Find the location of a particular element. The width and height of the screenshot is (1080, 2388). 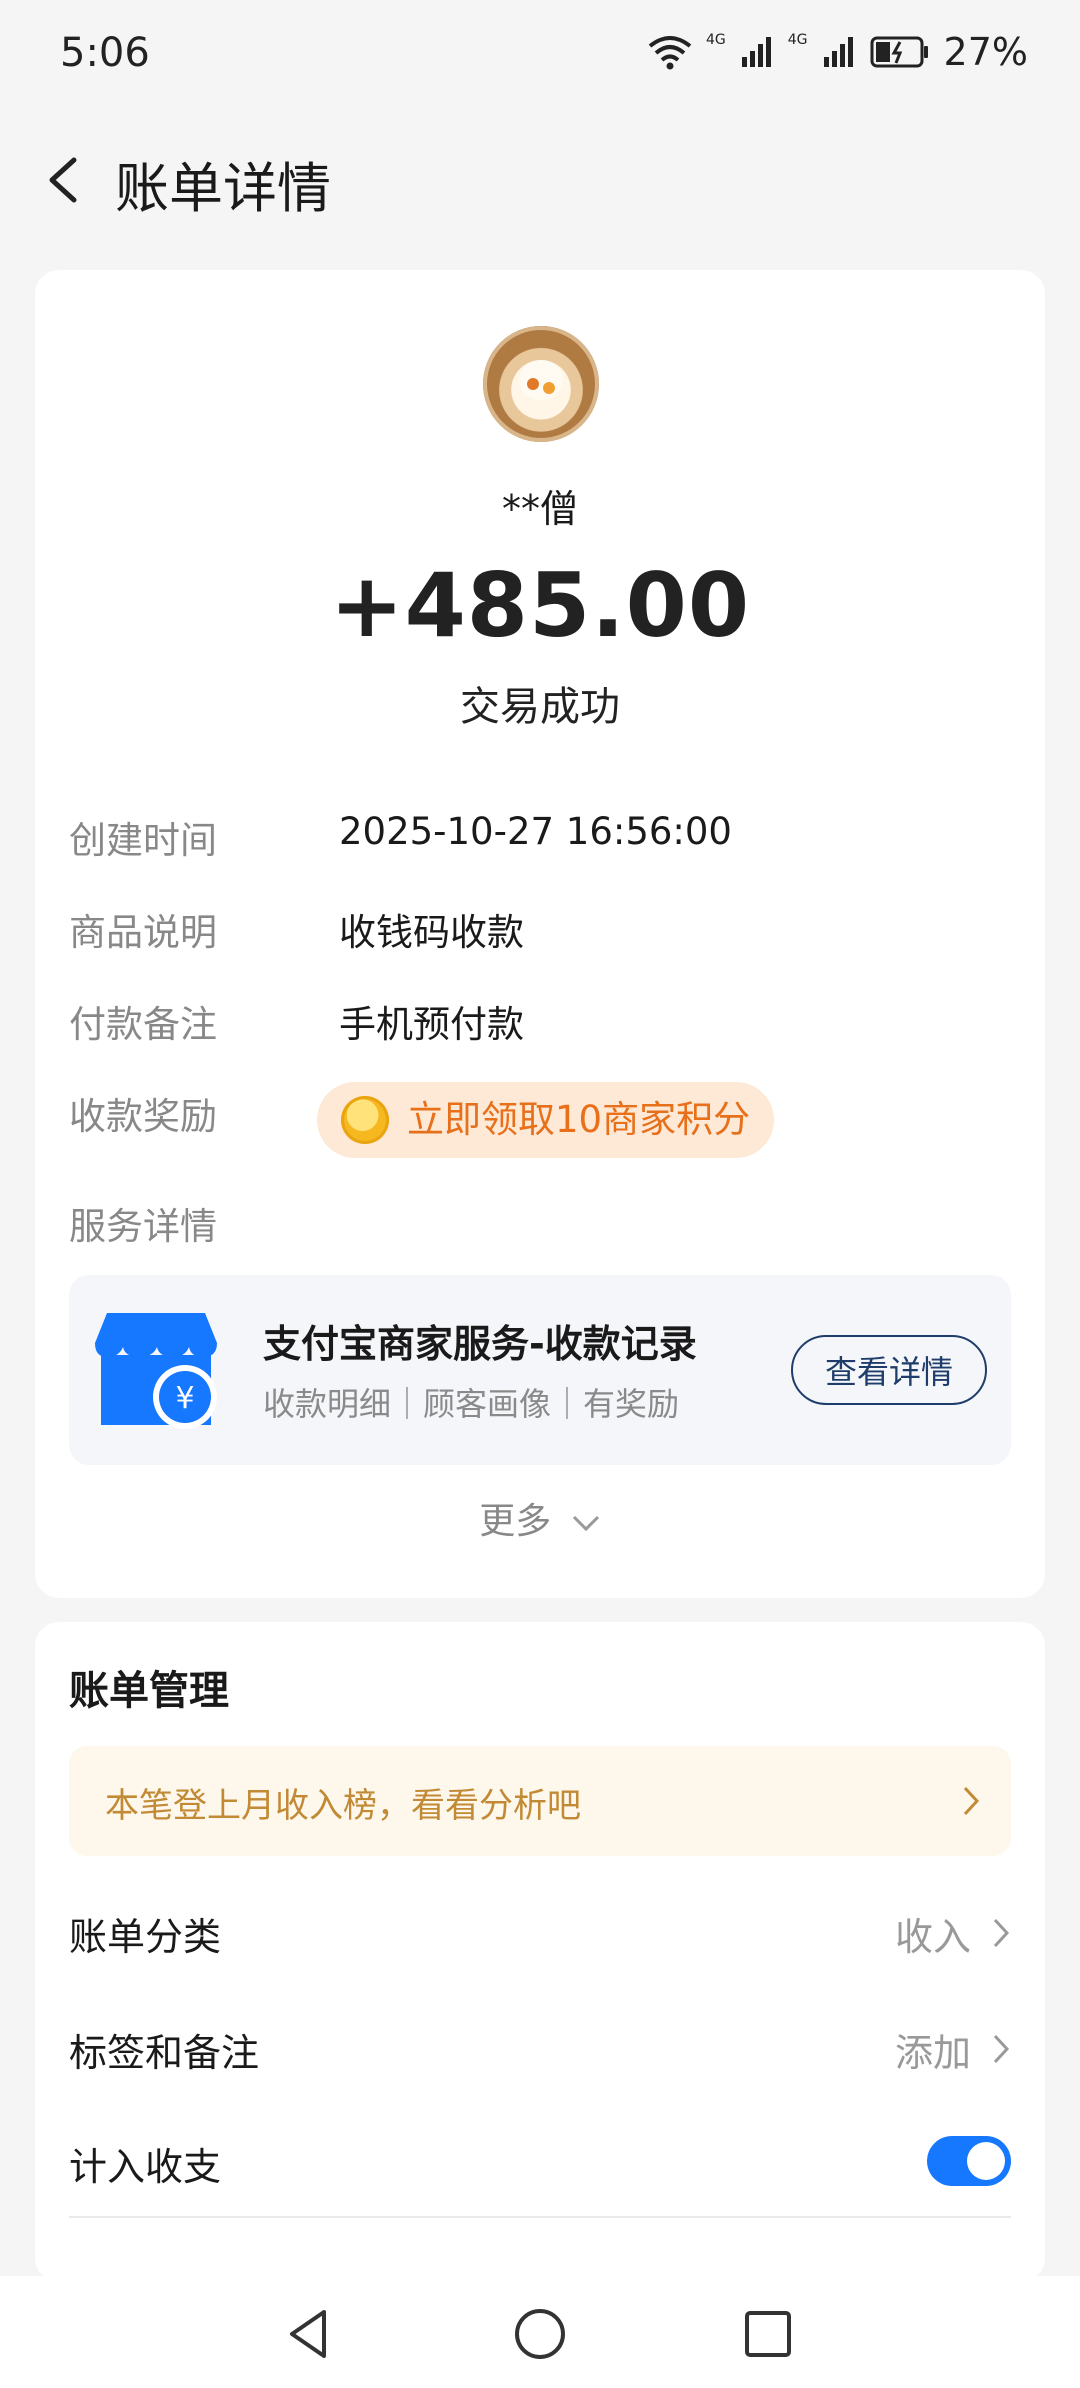

avatar is located at coordinates (541, 384).